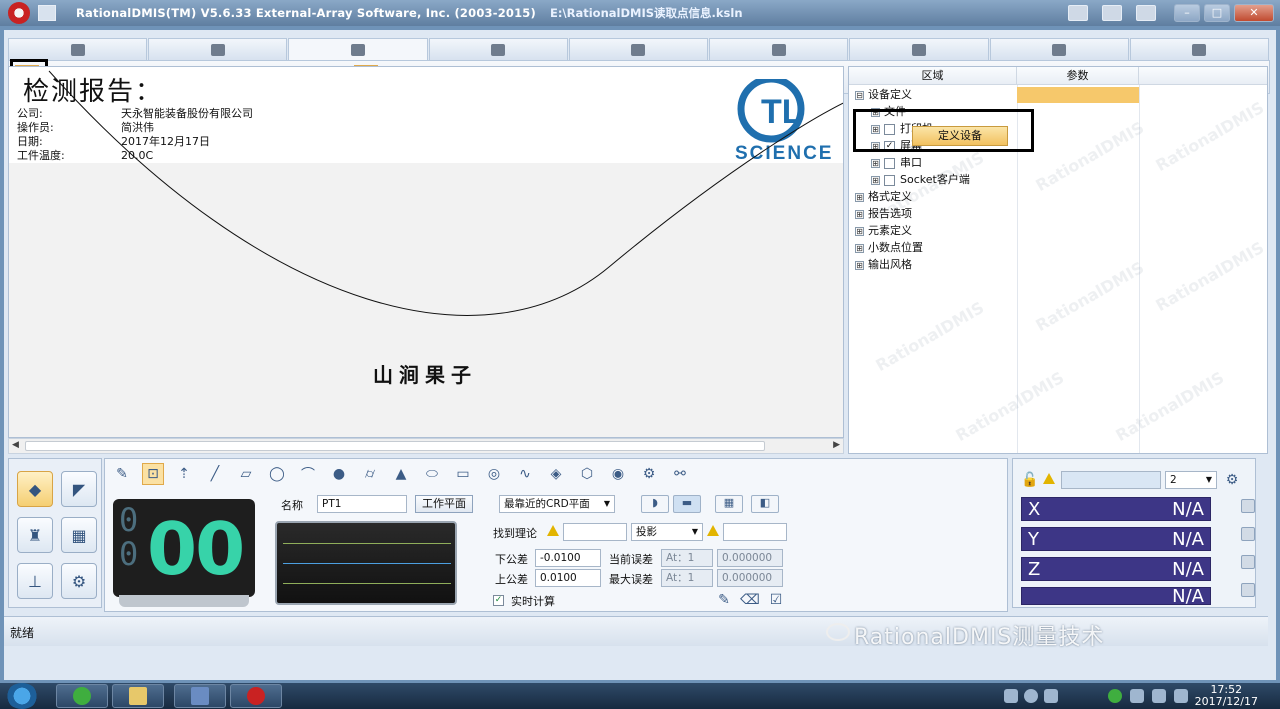  What do you see at coordinates (1191, 480) in the screenshot?
I see `dro-spin-select: 2 ▼` at bounding box center [1191, 480].